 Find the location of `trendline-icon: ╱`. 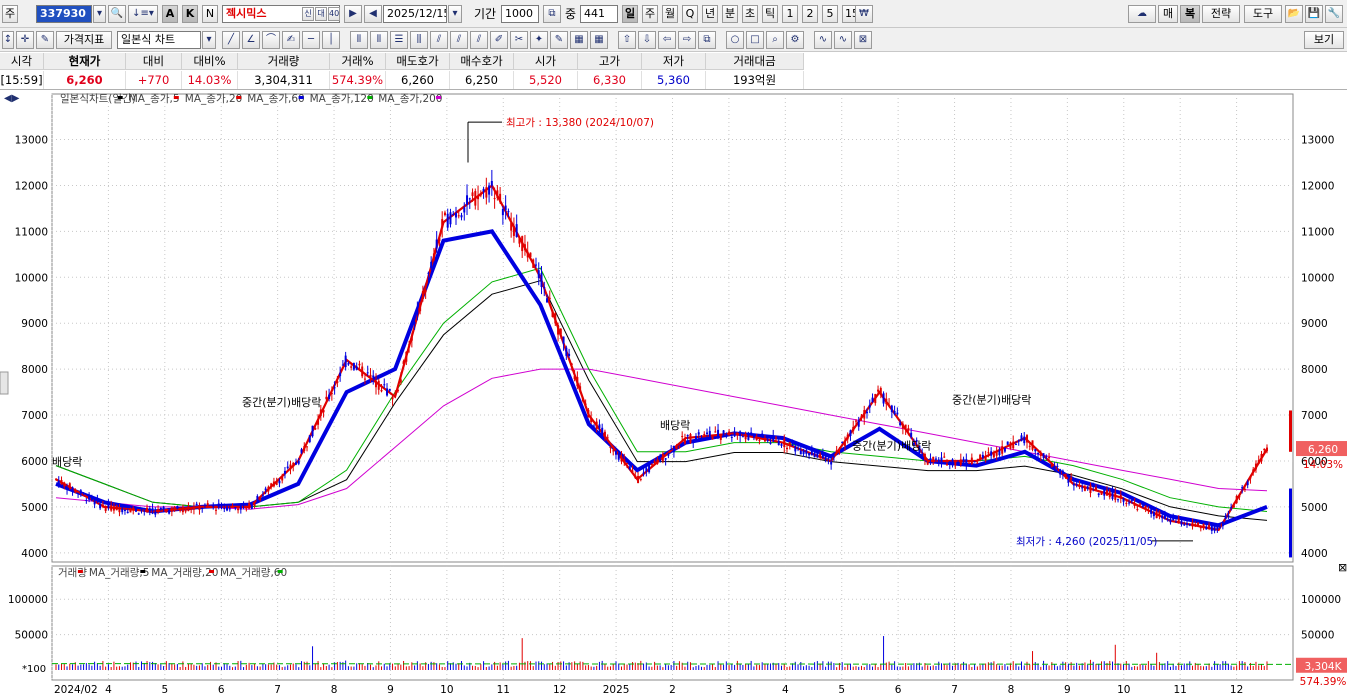

trendline-icon: ╱ is located at coordinates (231, 40).